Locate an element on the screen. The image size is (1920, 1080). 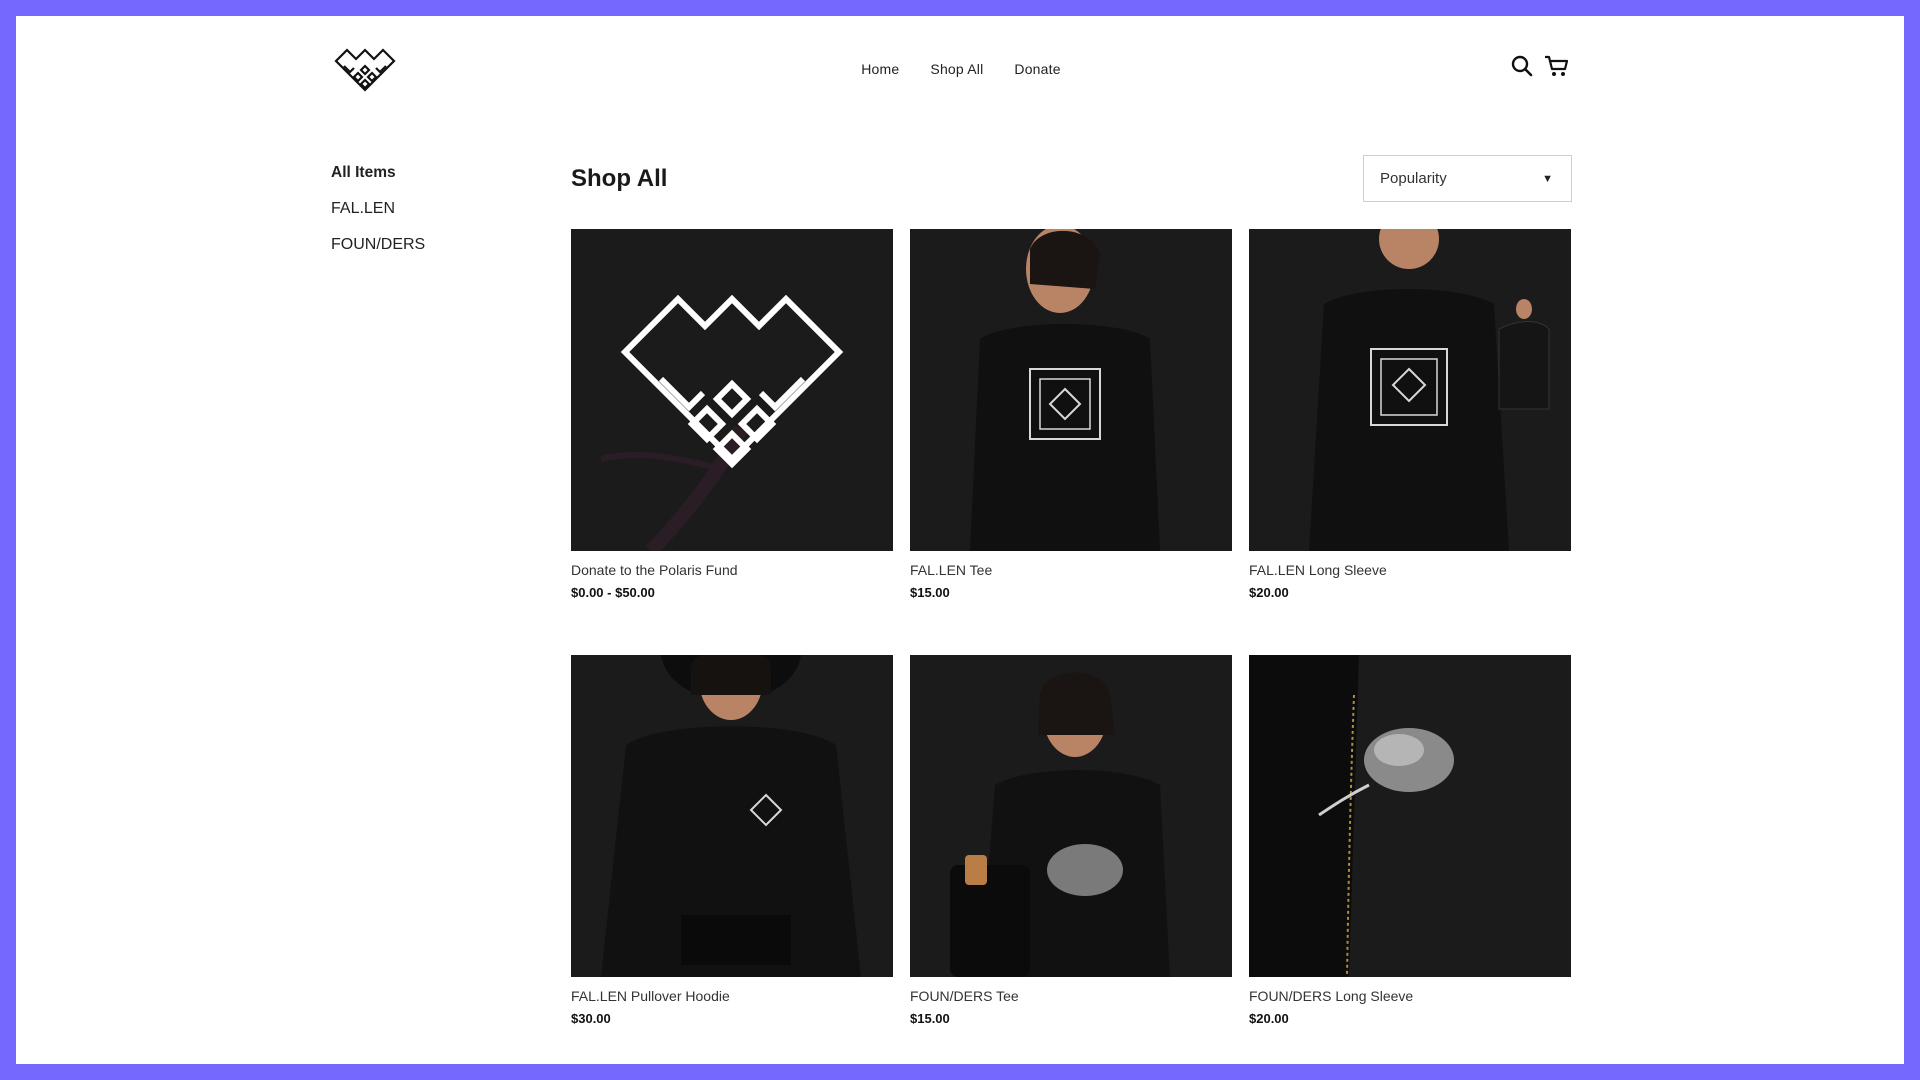
product-card: FOUN/DERS Tee $15.00 is located at coordinates (1071, 859).